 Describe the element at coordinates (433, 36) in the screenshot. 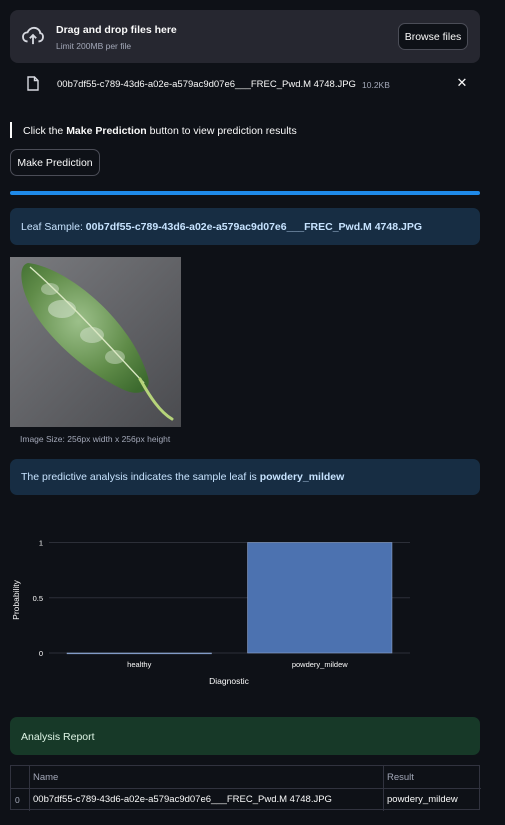

I see `browse-files-button: Browse files` at that location.